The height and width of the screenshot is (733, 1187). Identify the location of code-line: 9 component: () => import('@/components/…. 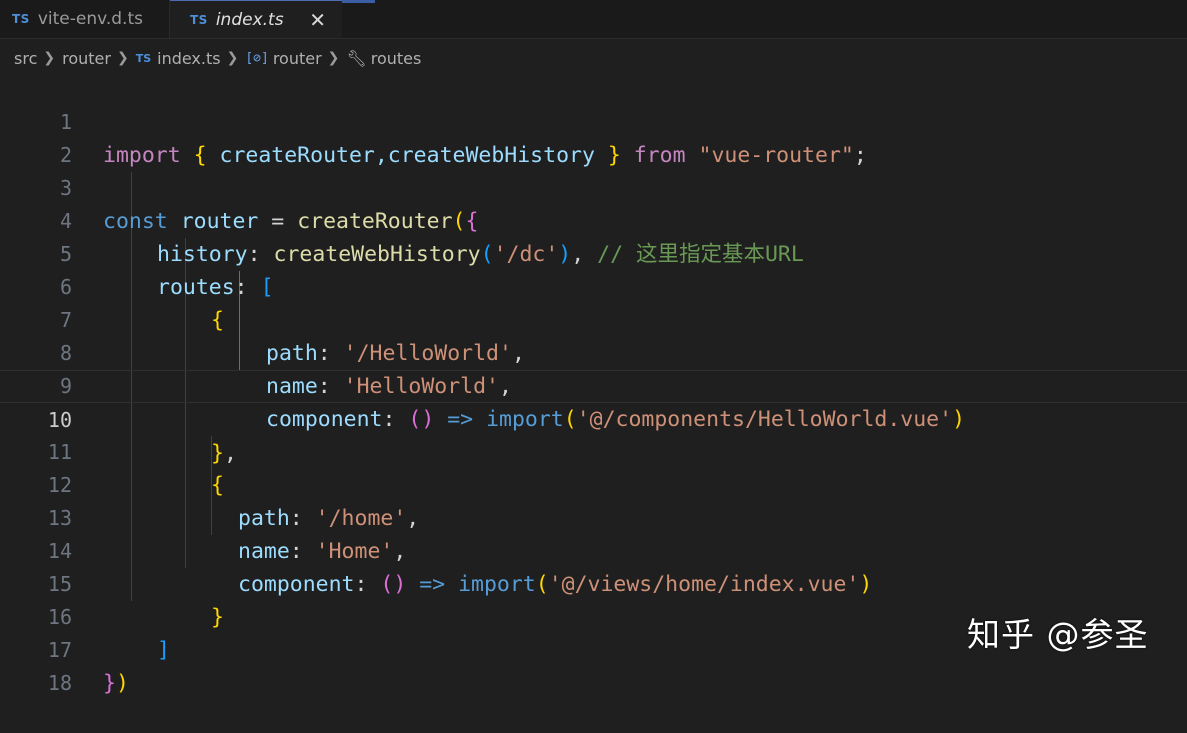
(593, 384).